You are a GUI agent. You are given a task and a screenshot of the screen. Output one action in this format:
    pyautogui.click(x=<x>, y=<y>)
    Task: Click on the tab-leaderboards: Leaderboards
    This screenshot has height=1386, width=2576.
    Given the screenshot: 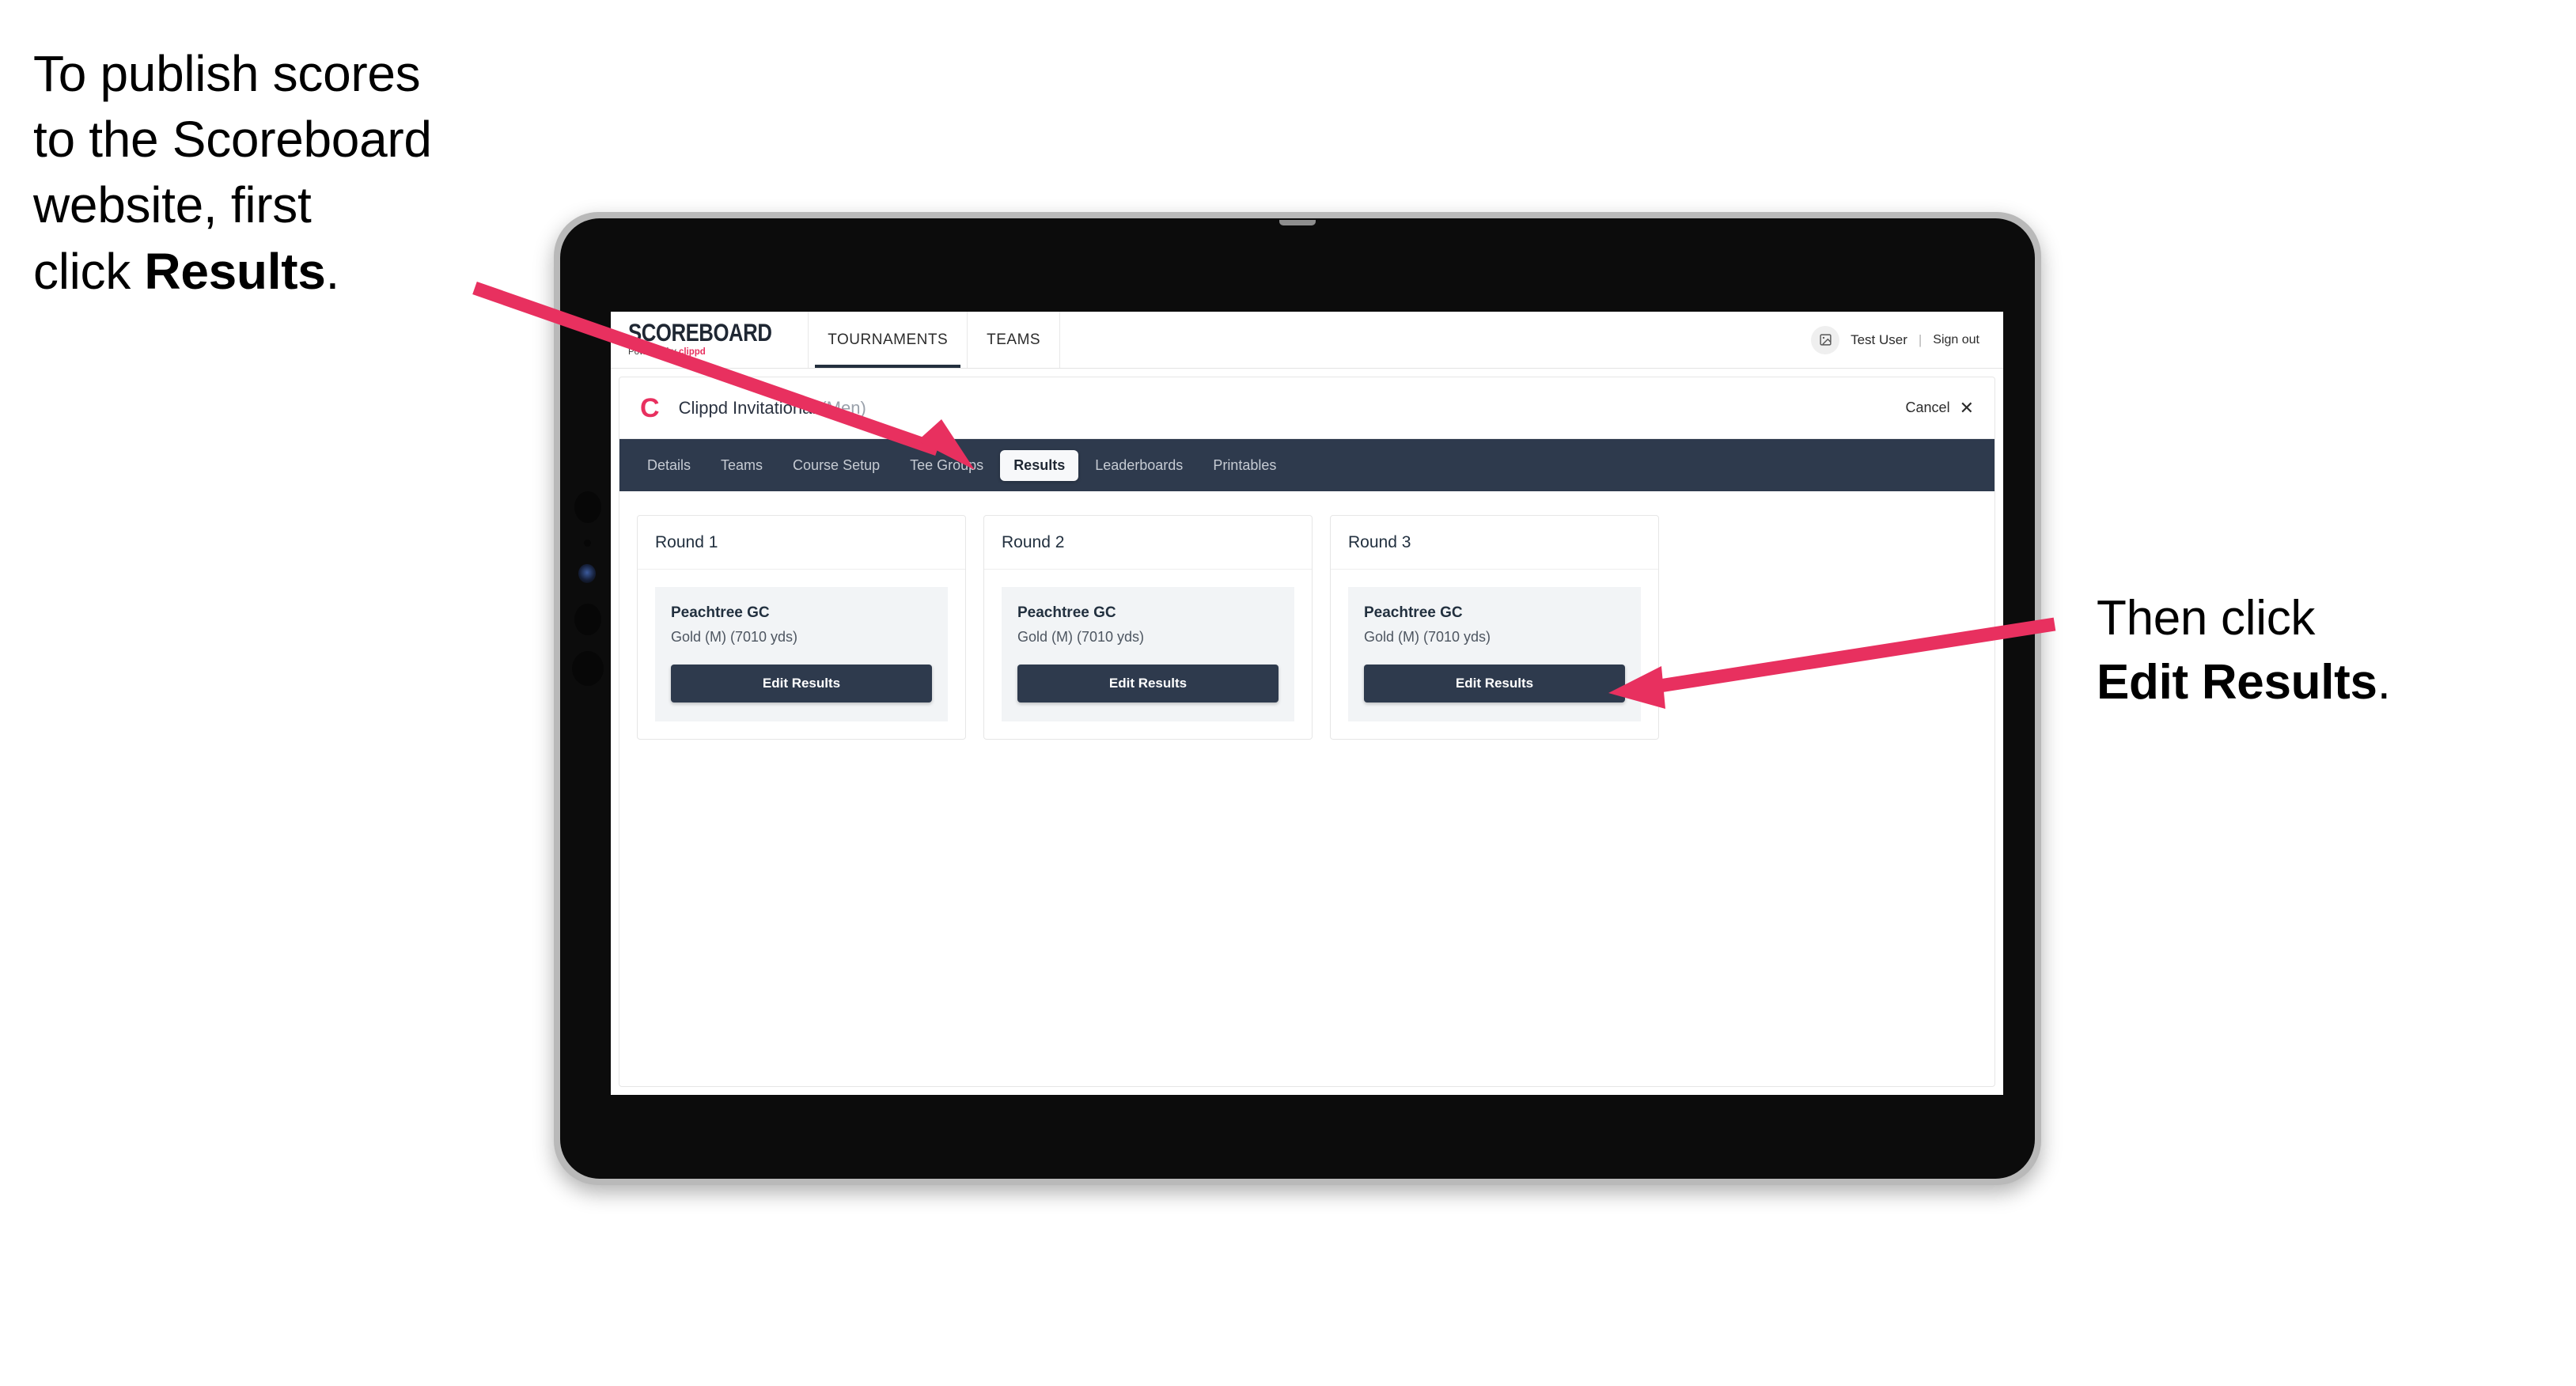 What is the action you would take?
    pyautogui.click(x=1139, y=466)
    